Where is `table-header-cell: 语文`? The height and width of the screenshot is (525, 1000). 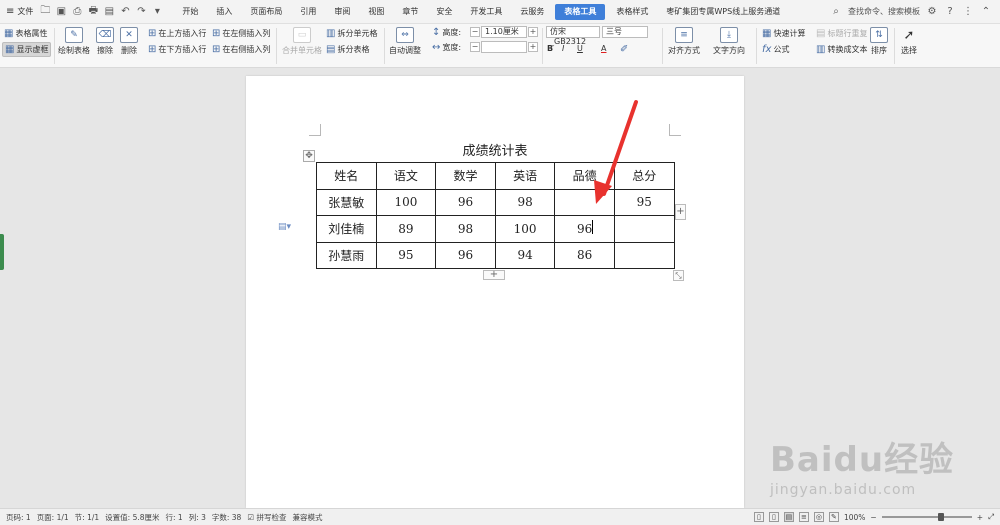 table-header-cell: 语文 is located at coordinates (406, 176).